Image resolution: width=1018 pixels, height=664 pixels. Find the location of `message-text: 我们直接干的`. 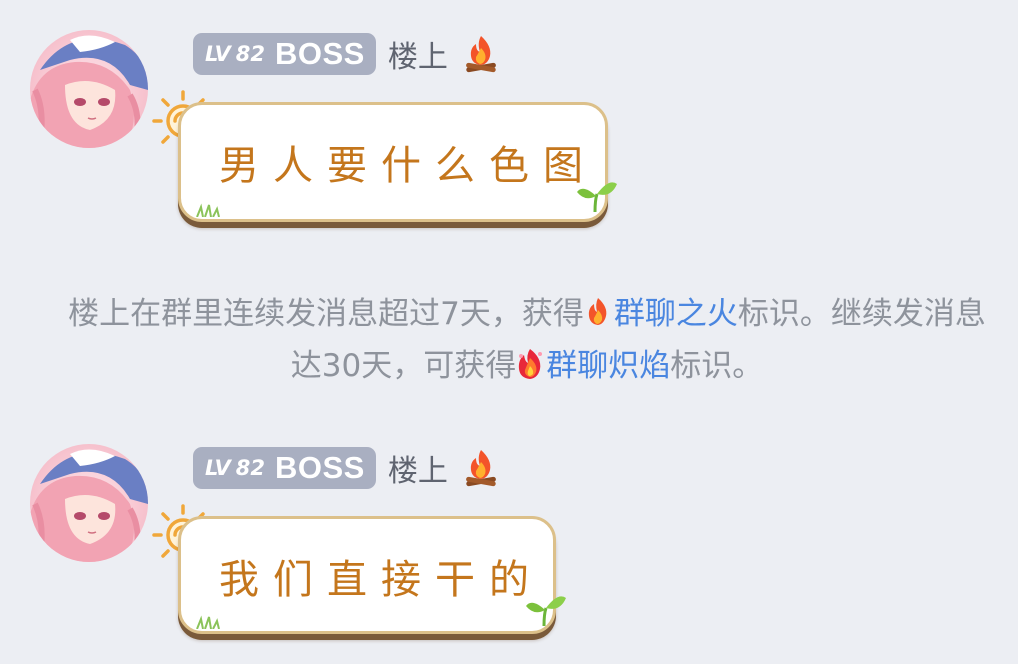

message-text: 我们直接干的 is located at coordinates (381, 580).